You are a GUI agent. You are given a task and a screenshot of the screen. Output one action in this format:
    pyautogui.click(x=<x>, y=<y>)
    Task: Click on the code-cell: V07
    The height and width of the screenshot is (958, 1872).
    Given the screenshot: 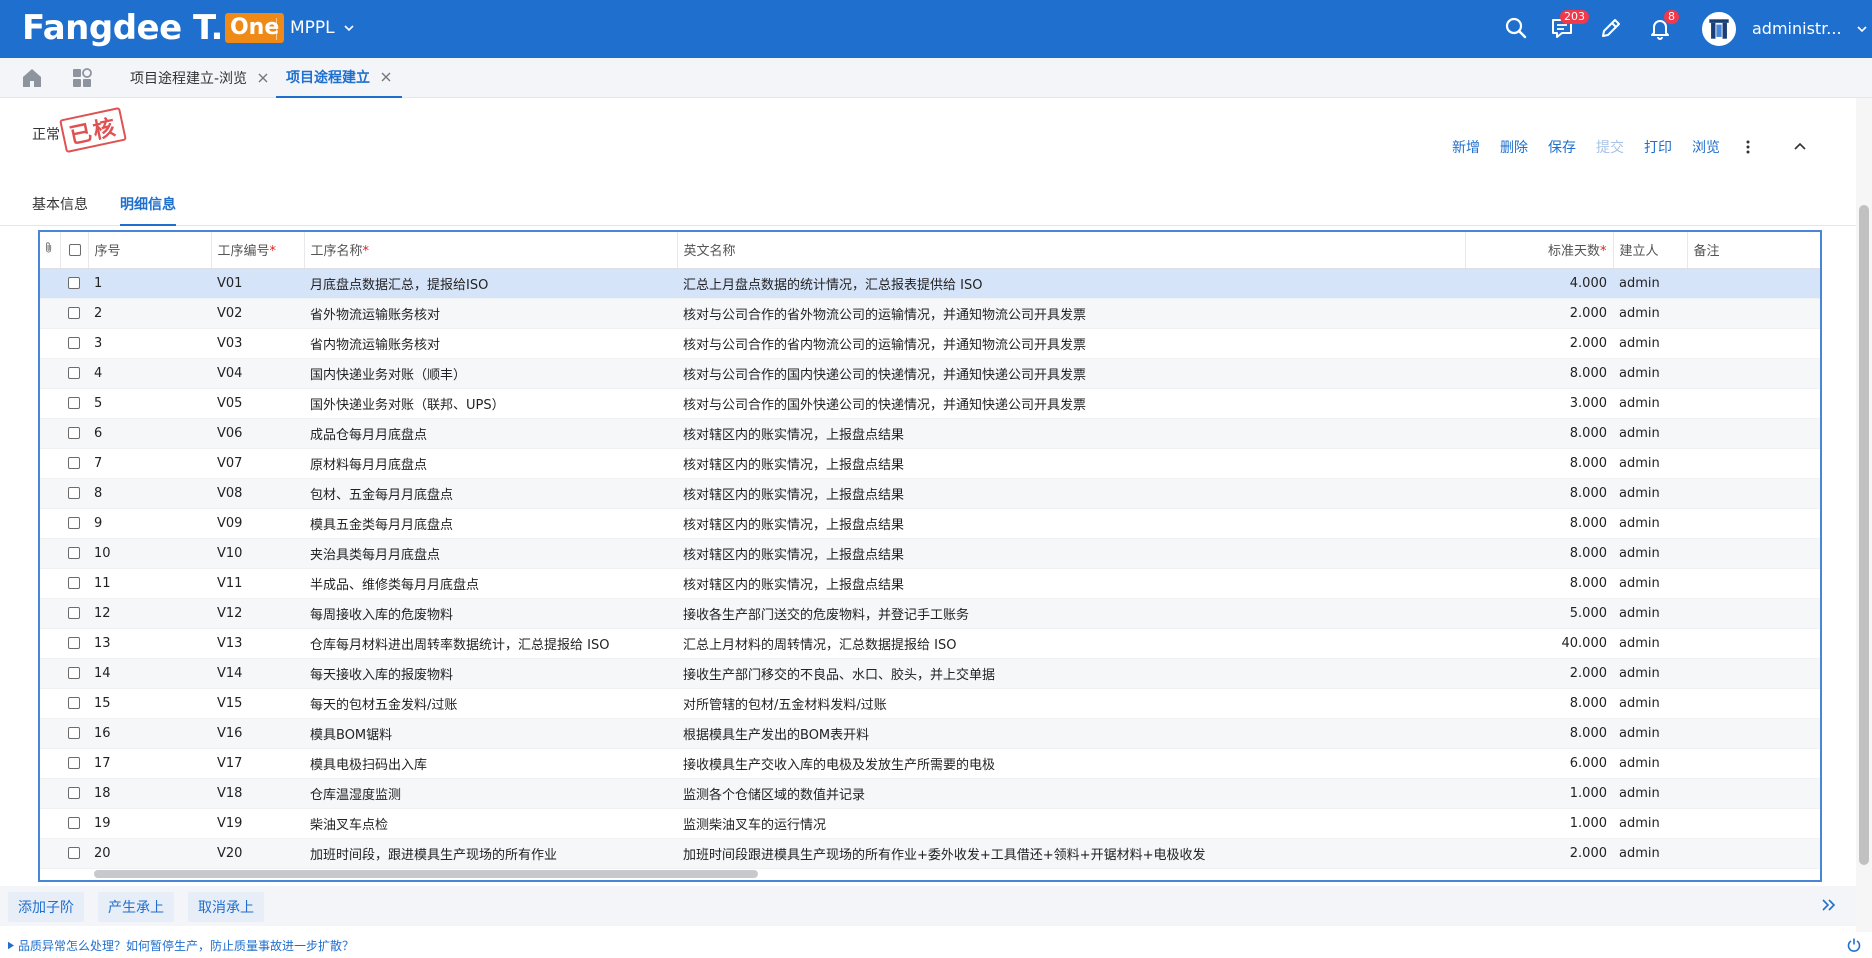 What is the action you would take?
    pyautogui.click(x=257, y=463)
    